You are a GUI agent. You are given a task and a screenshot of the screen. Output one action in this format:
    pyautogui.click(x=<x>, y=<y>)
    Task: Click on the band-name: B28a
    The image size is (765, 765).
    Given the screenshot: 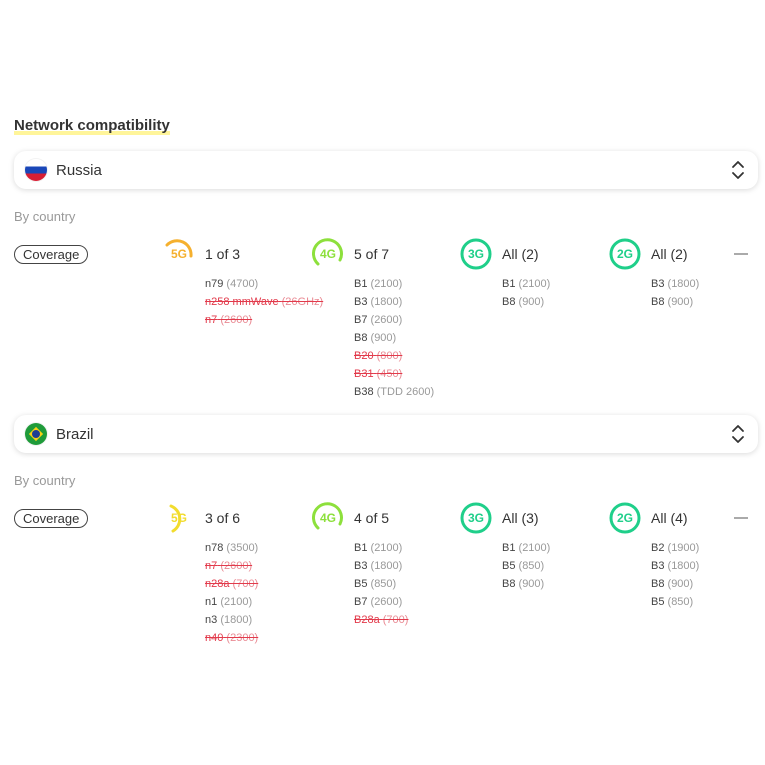 What is the action you would take?
    pyautogui.click(x=367, y=620)
    